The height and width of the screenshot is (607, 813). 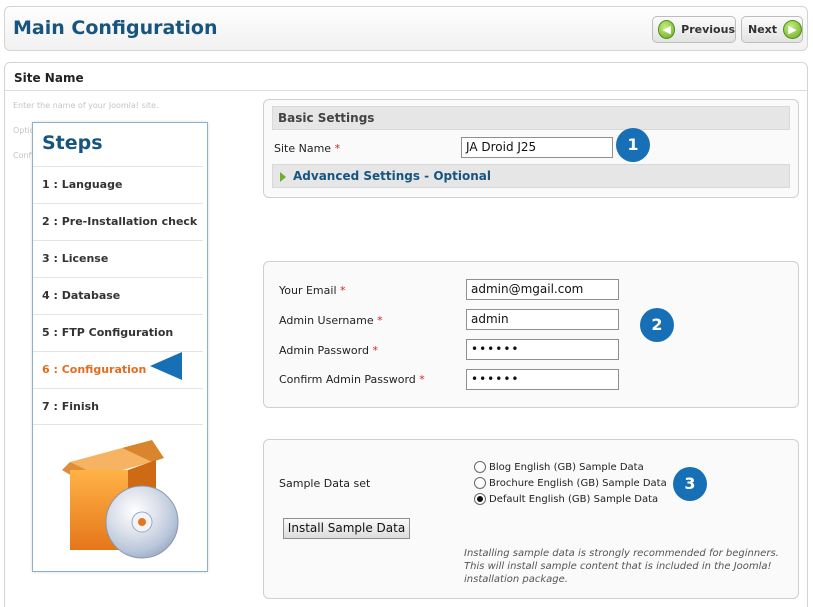 What do you see at coordinates (307, 148) in the screenshot?
I see `site-name-label: Site Name *` at bounding box center [307, 148].